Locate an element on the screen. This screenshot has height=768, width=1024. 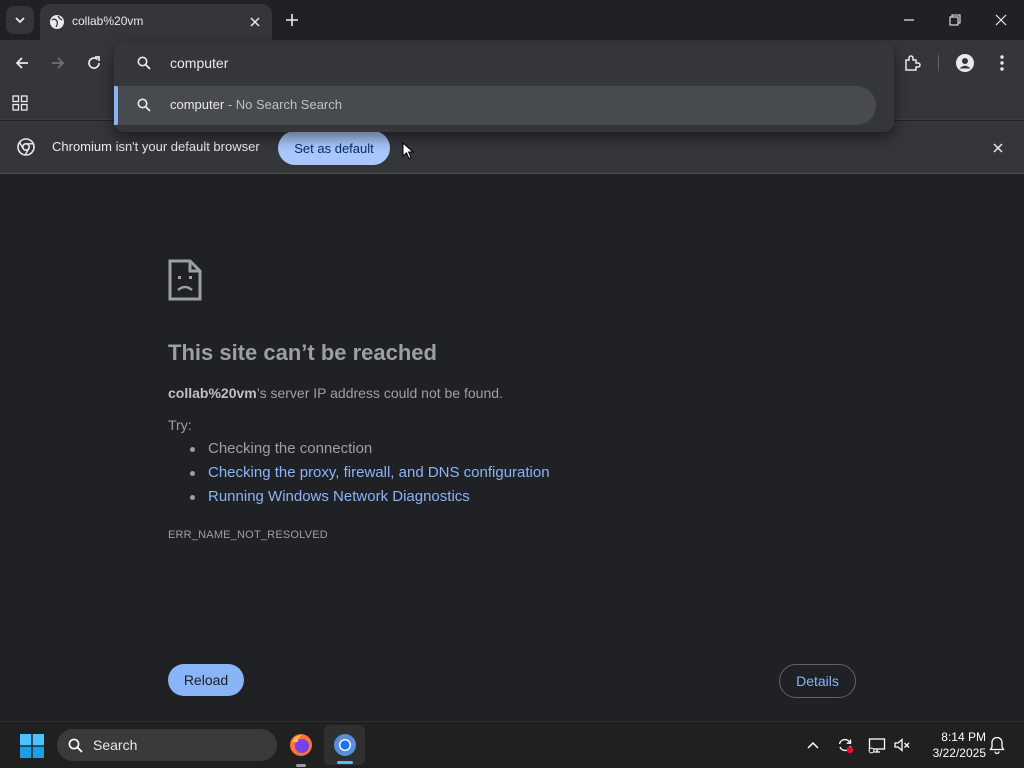
apps-button is located at coordinates (20, 103).